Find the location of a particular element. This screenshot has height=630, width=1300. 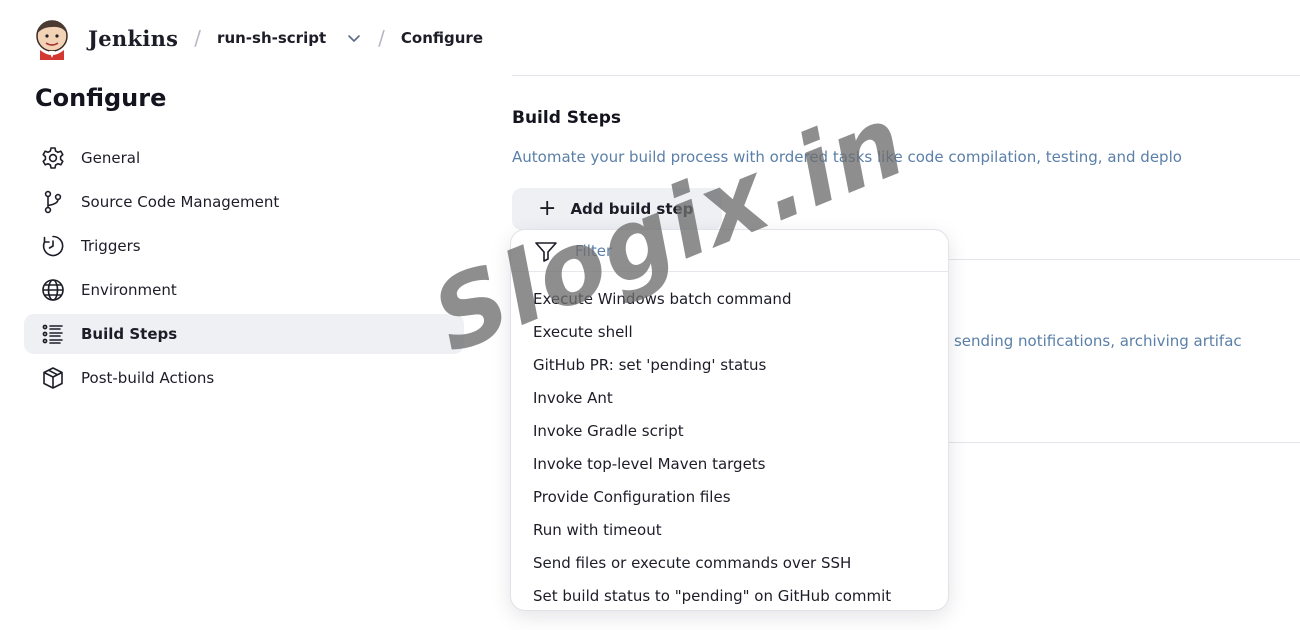

sidebar-item-label: Environment is located at coordinates (129, 290).